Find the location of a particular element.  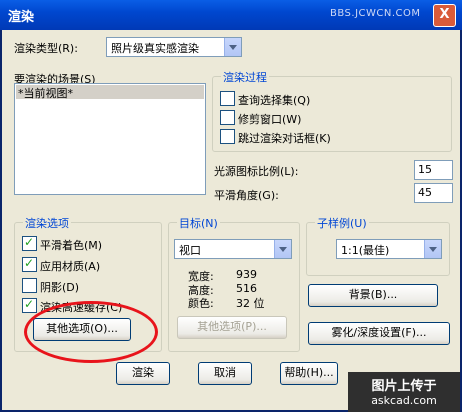

query-selection-checkbox is located at coordinates (227, 98).